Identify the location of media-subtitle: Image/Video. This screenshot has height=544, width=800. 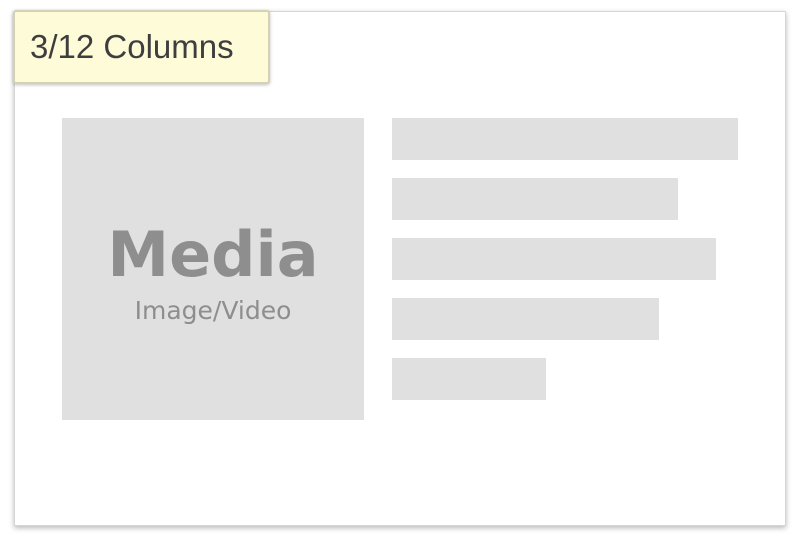
(213, 310).